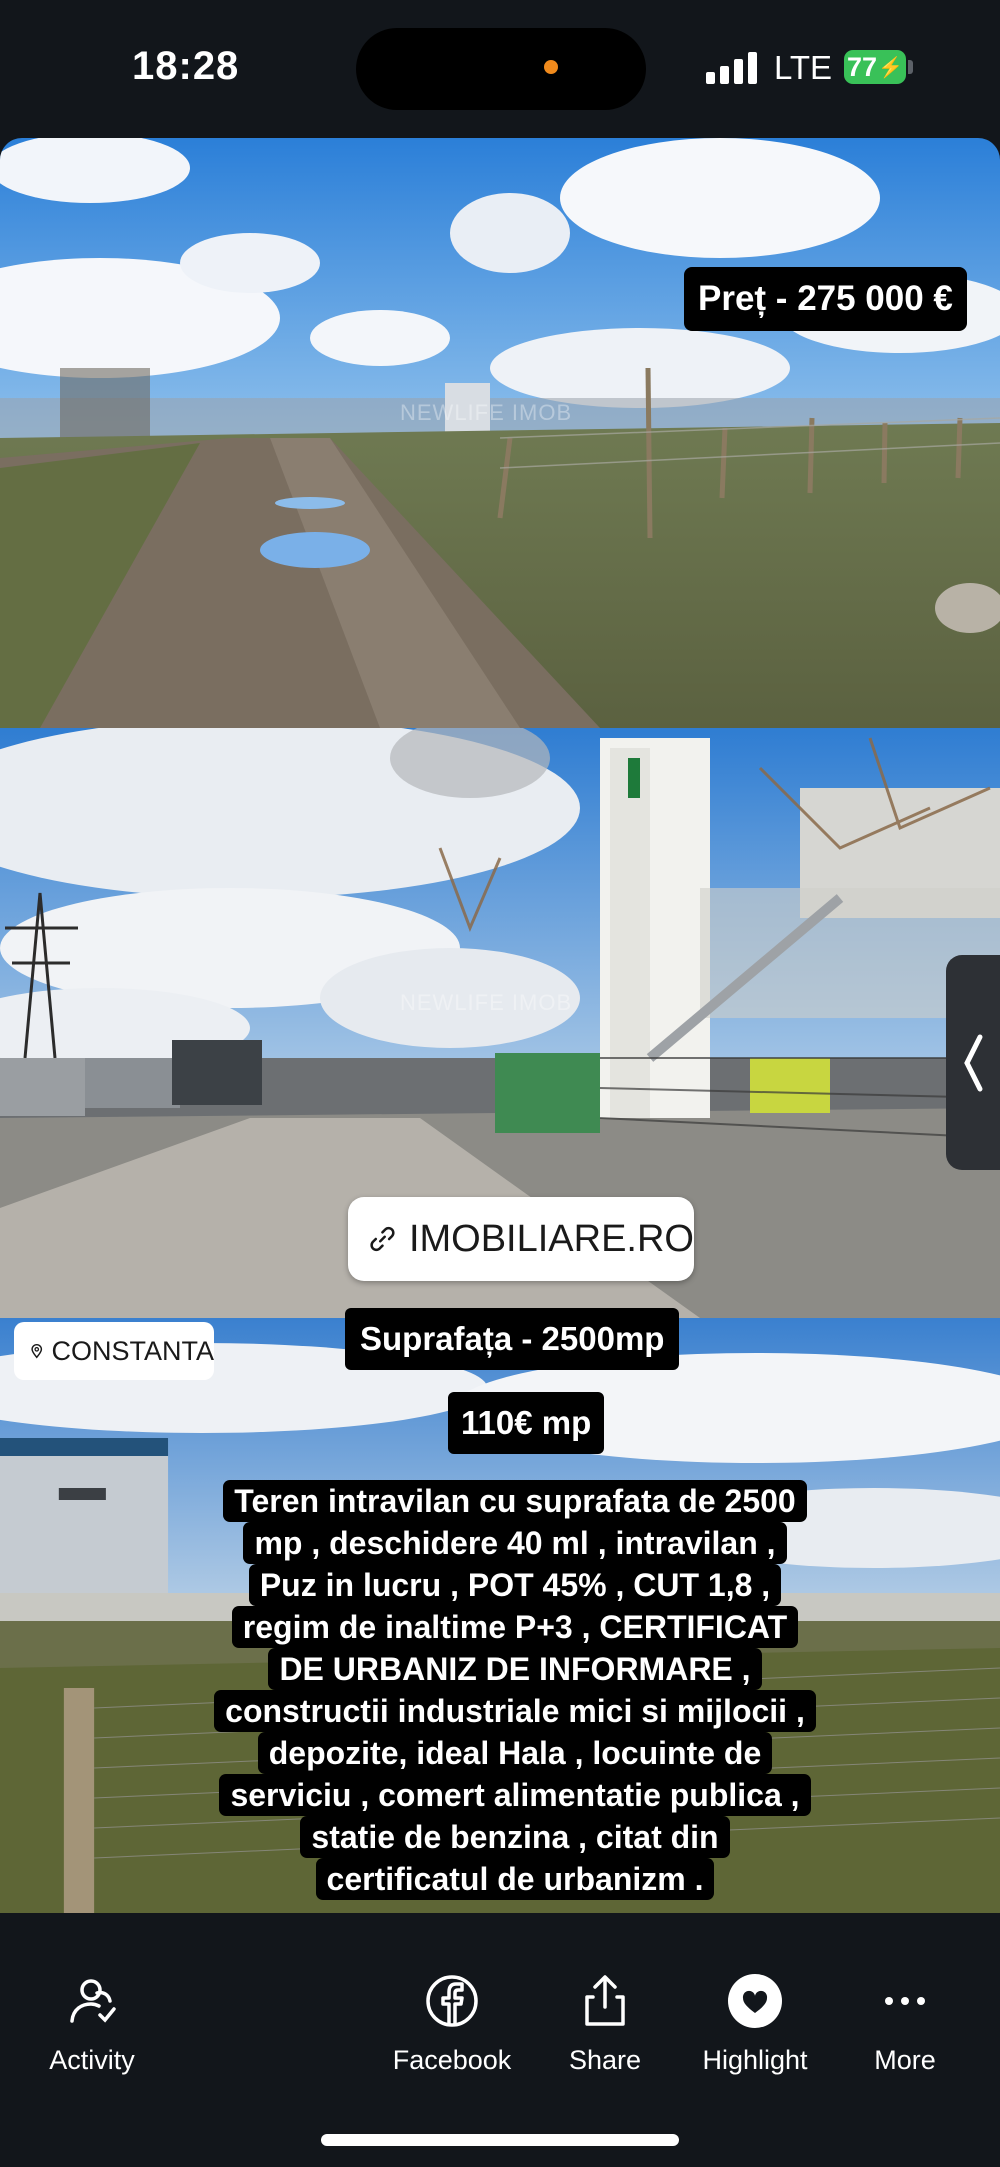  Describe the element at coordinates (93, 2001) in the screenshot. I see `activity-icon` at that location.